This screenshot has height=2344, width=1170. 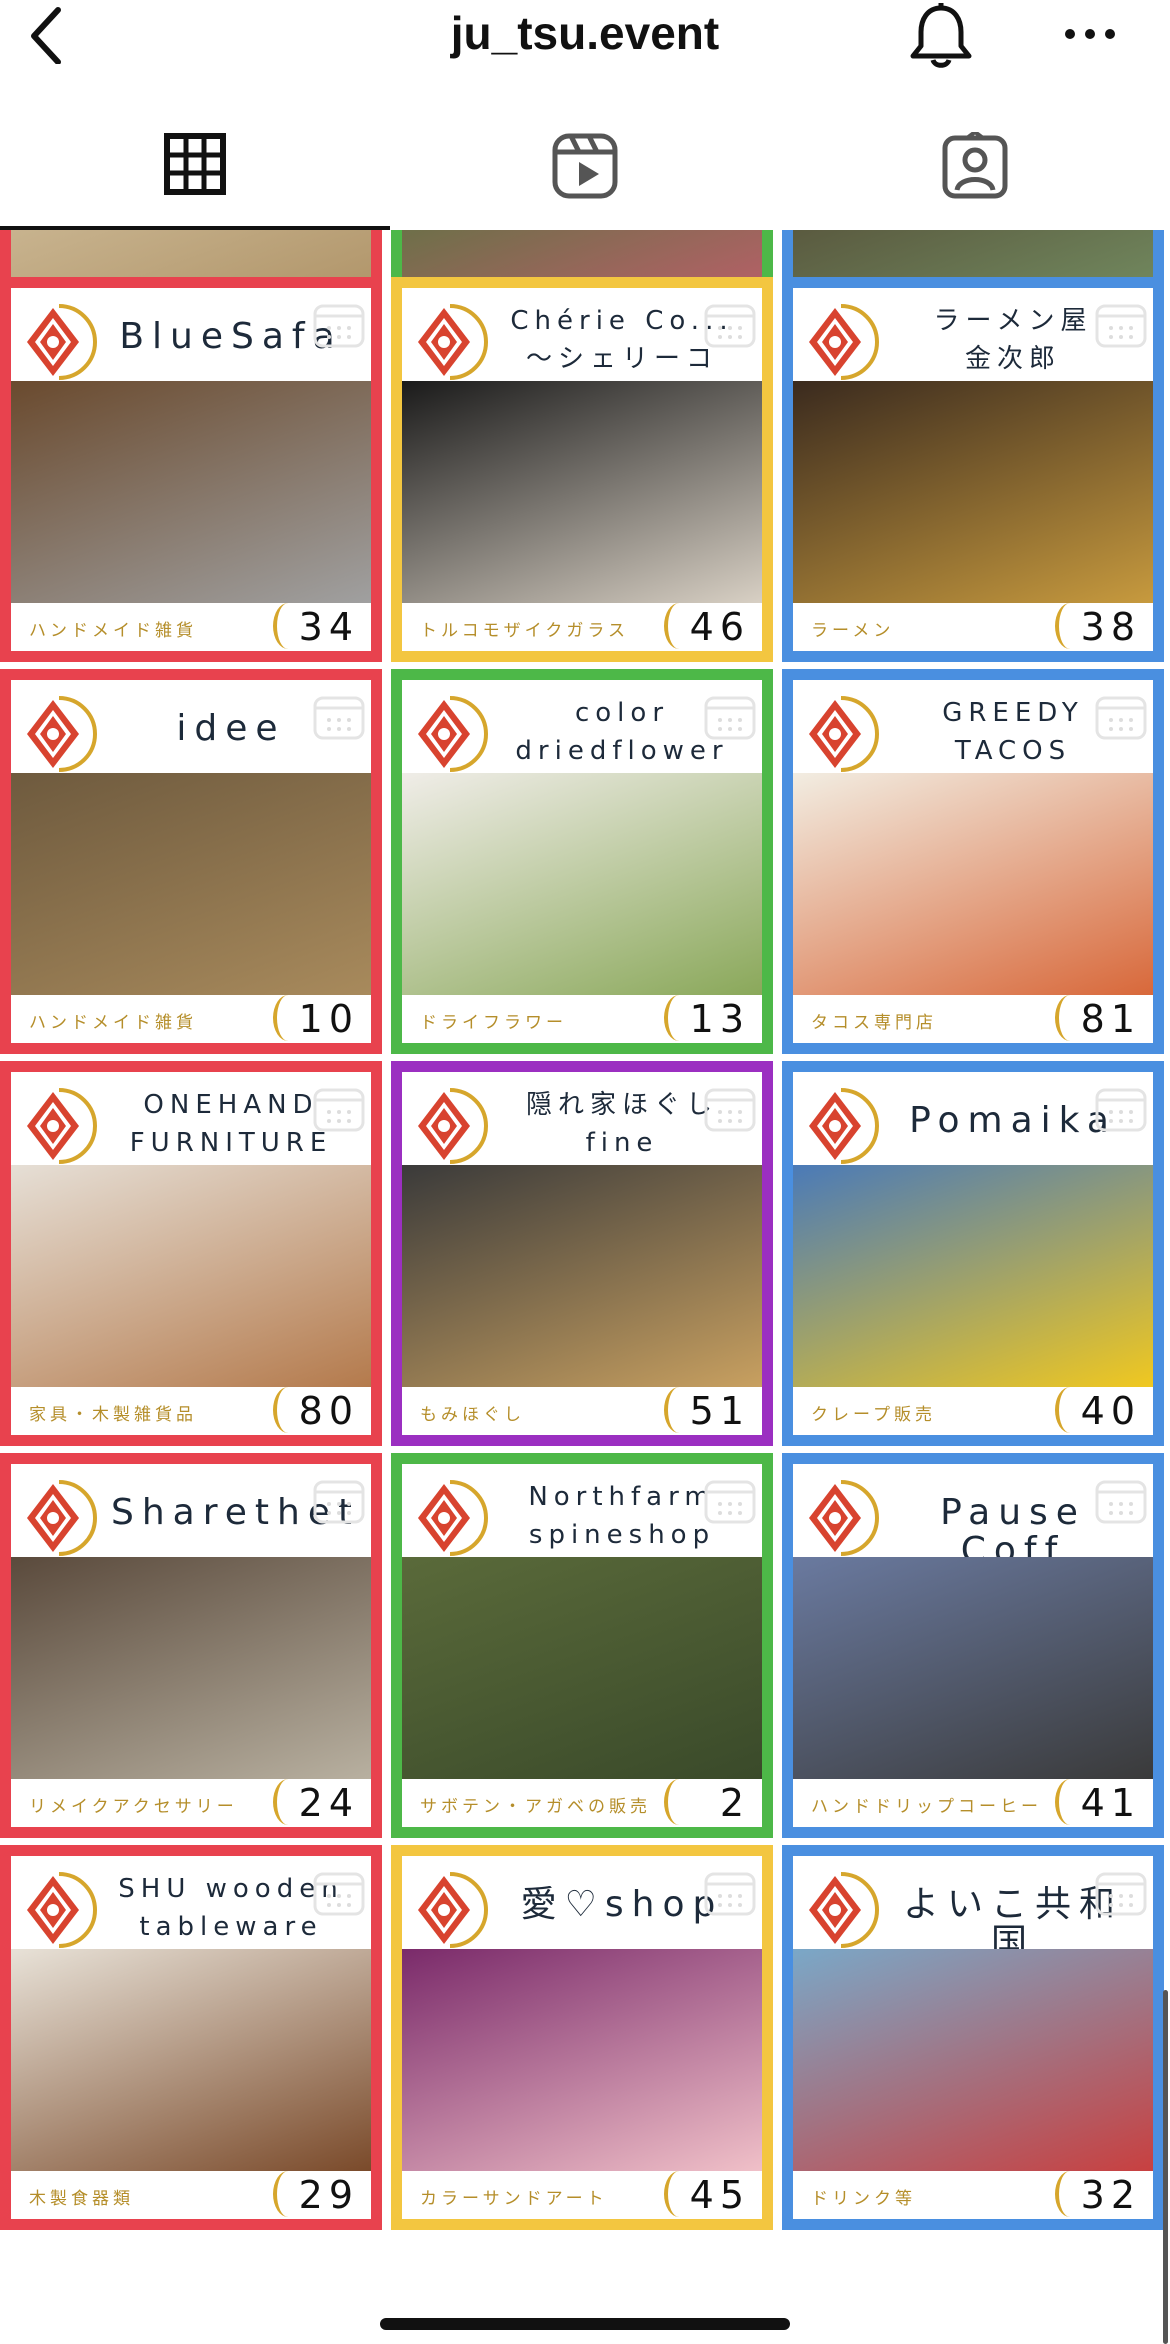 What do you see at coordinates (941, 36) in the screenshot?
I see `bell-icon` at bounding box center [941, 36].